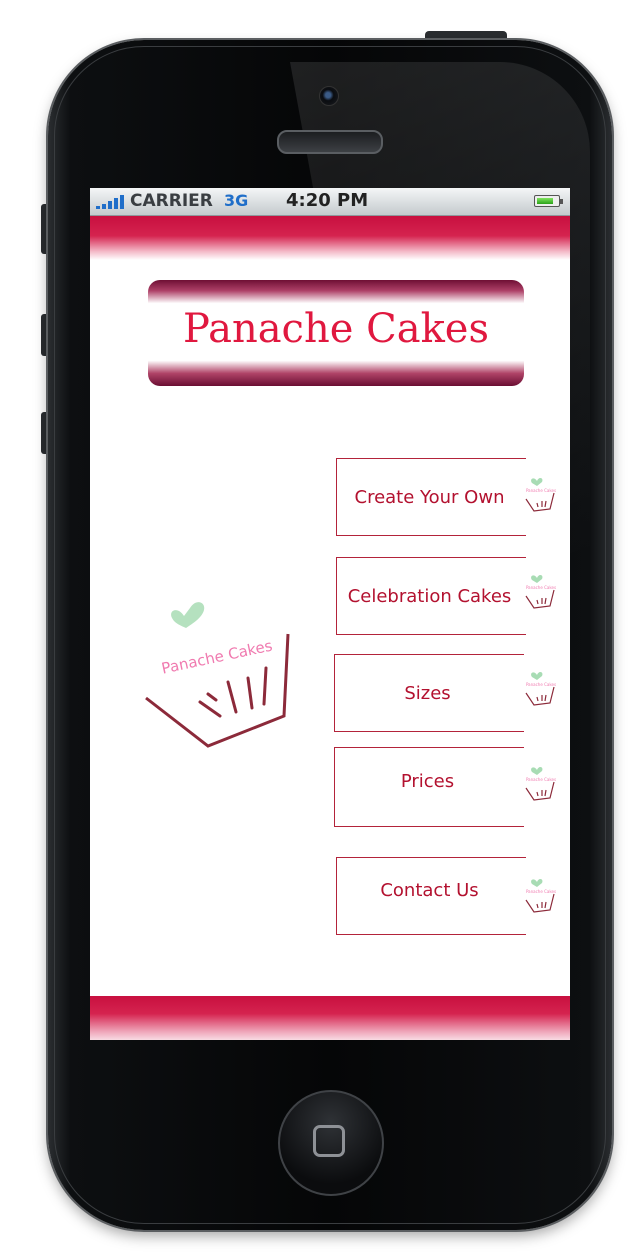  What do you see at coordinates (427, 781) in the screenshot?
I see `prices-label: Prices` at bounding box center [427, 781].